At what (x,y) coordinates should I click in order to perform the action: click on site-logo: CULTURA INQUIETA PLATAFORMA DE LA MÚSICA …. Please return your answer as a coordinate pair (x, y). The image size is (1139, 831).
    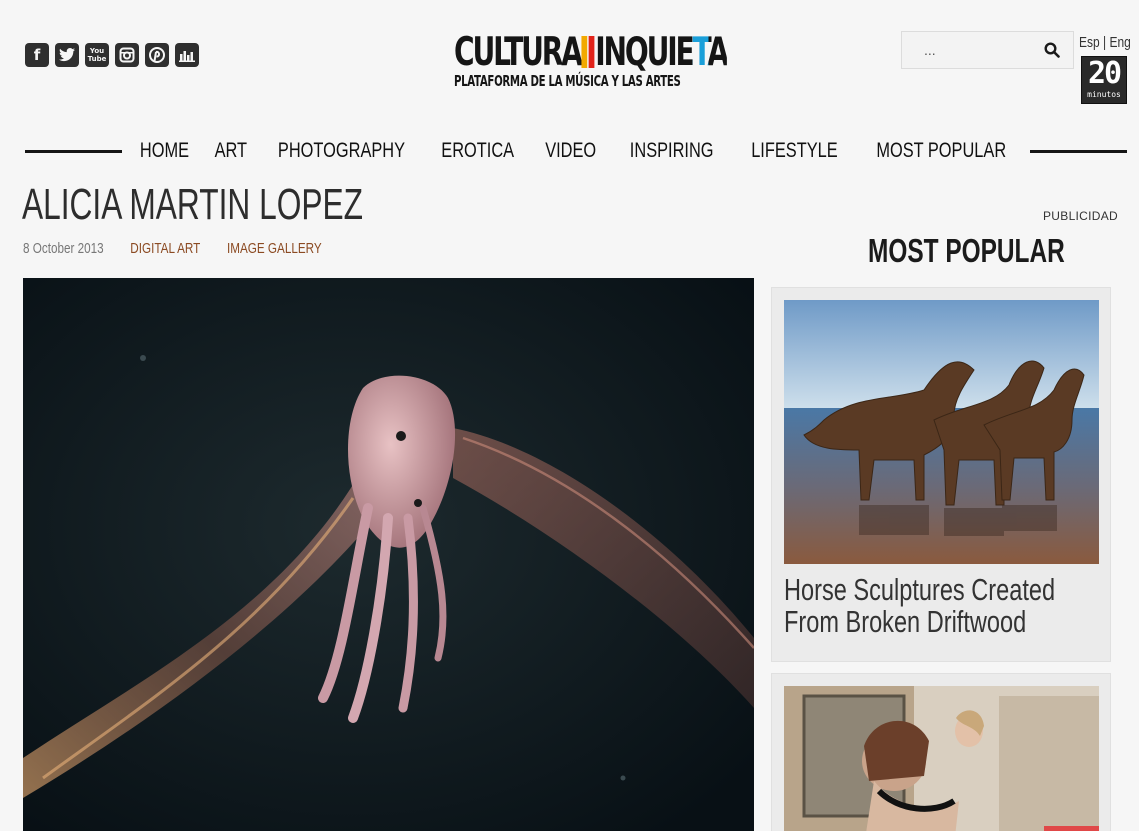
    Looking at the image, I should click on (591, 60).